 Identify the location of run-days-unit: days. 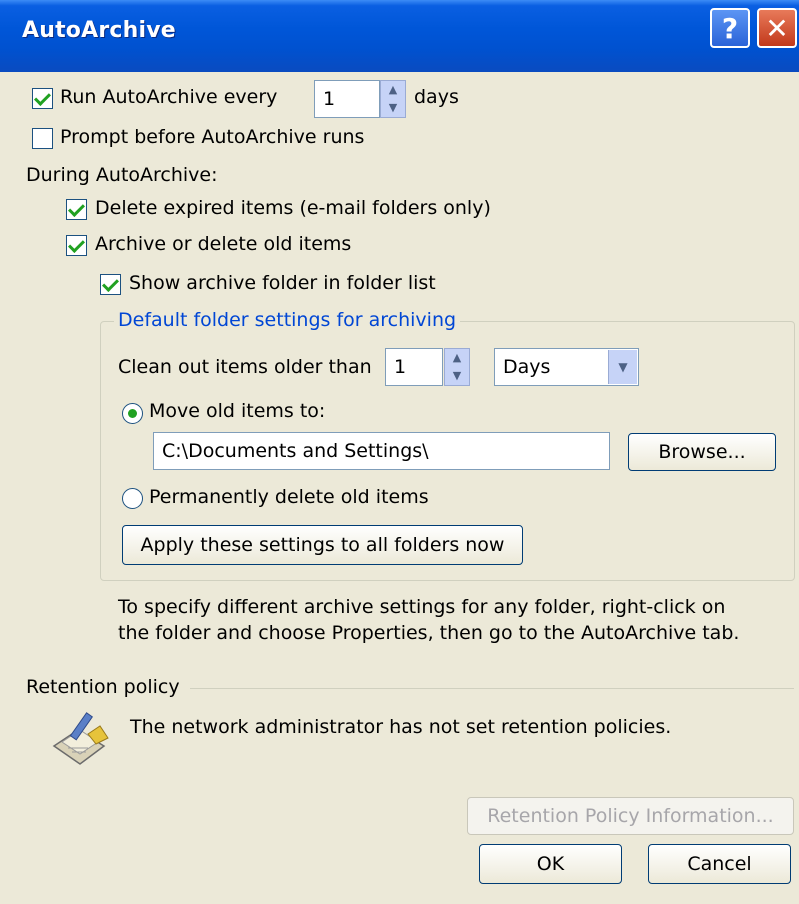
(436, 97).